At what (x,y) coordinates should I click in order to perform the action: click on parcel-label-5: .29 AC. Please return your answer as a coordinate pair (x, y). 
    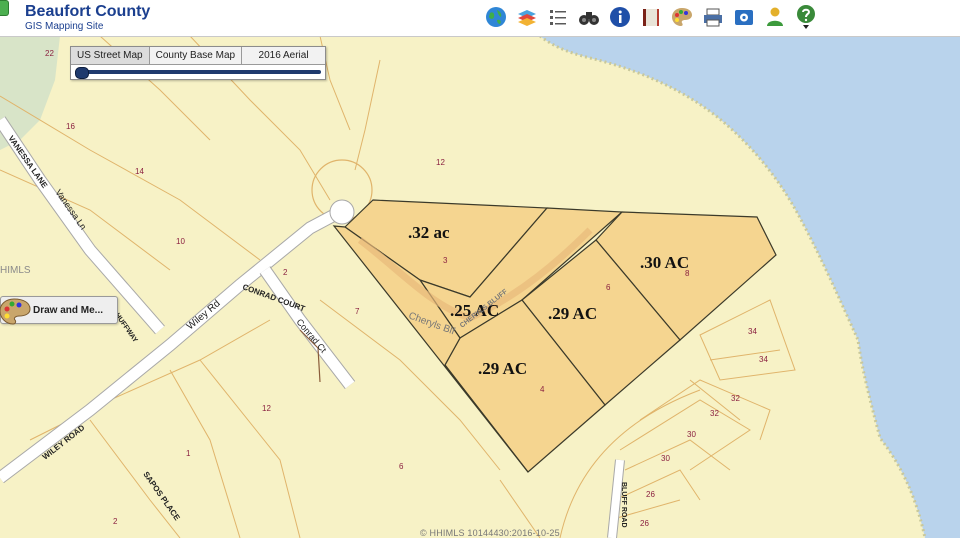
    Looking at the image, I should click on (502, 368).